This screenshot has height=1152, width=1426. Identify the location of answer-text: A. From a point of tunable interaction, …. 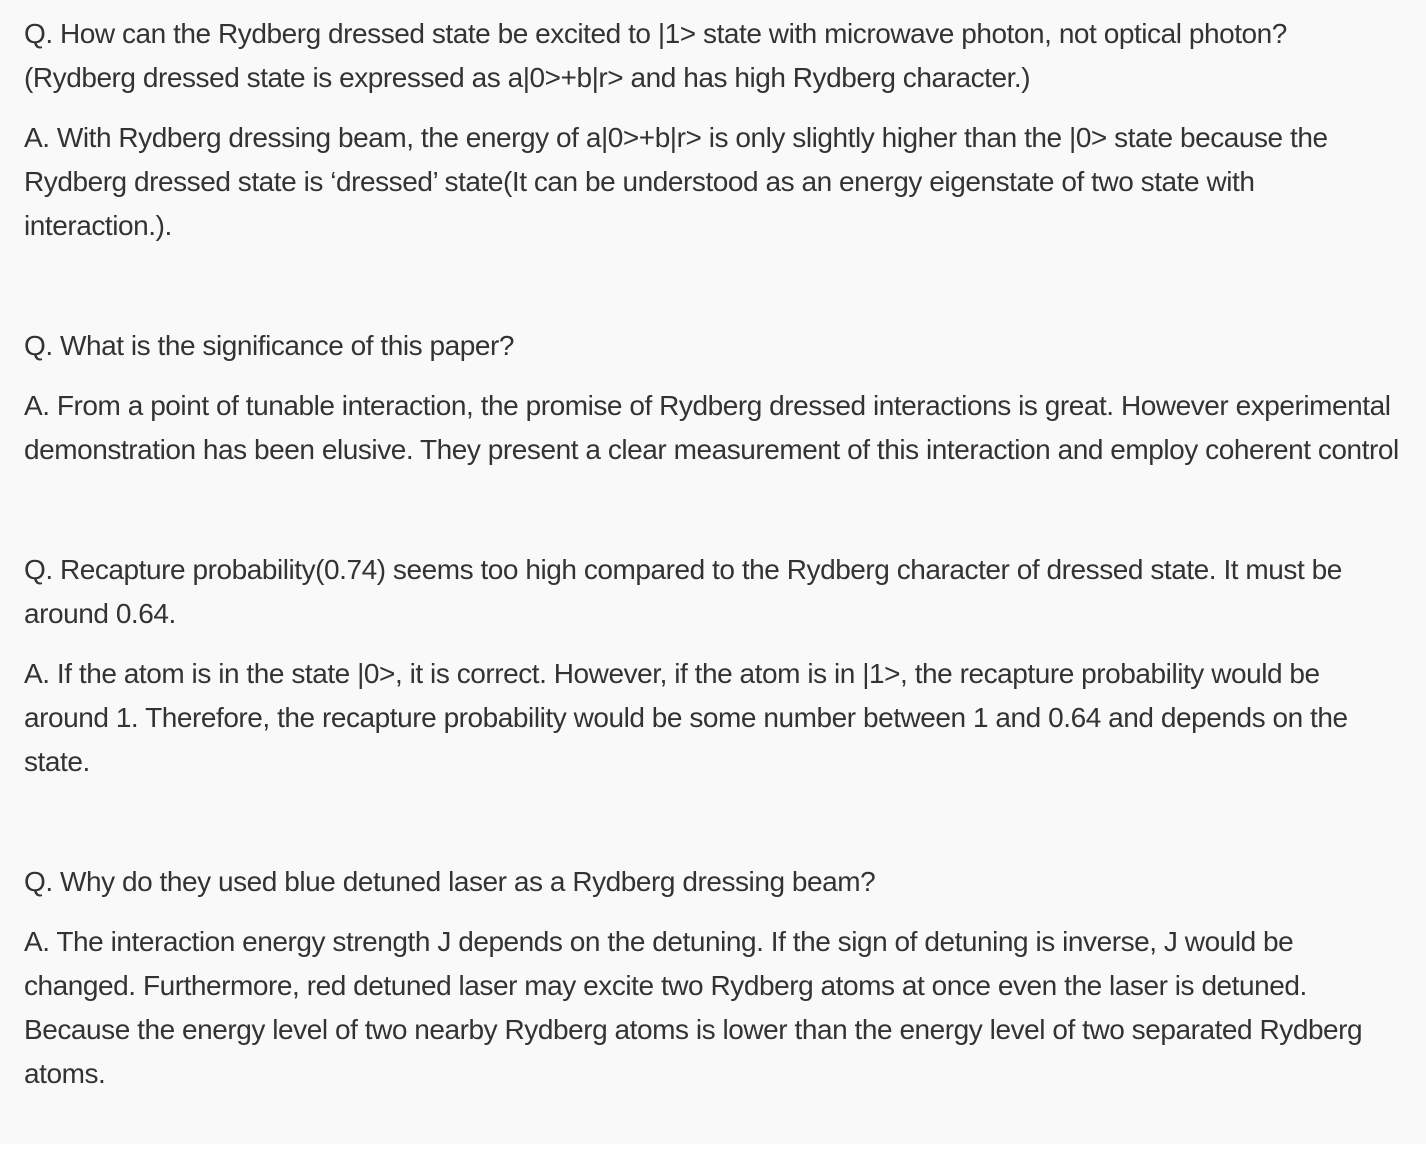
(711, 427).